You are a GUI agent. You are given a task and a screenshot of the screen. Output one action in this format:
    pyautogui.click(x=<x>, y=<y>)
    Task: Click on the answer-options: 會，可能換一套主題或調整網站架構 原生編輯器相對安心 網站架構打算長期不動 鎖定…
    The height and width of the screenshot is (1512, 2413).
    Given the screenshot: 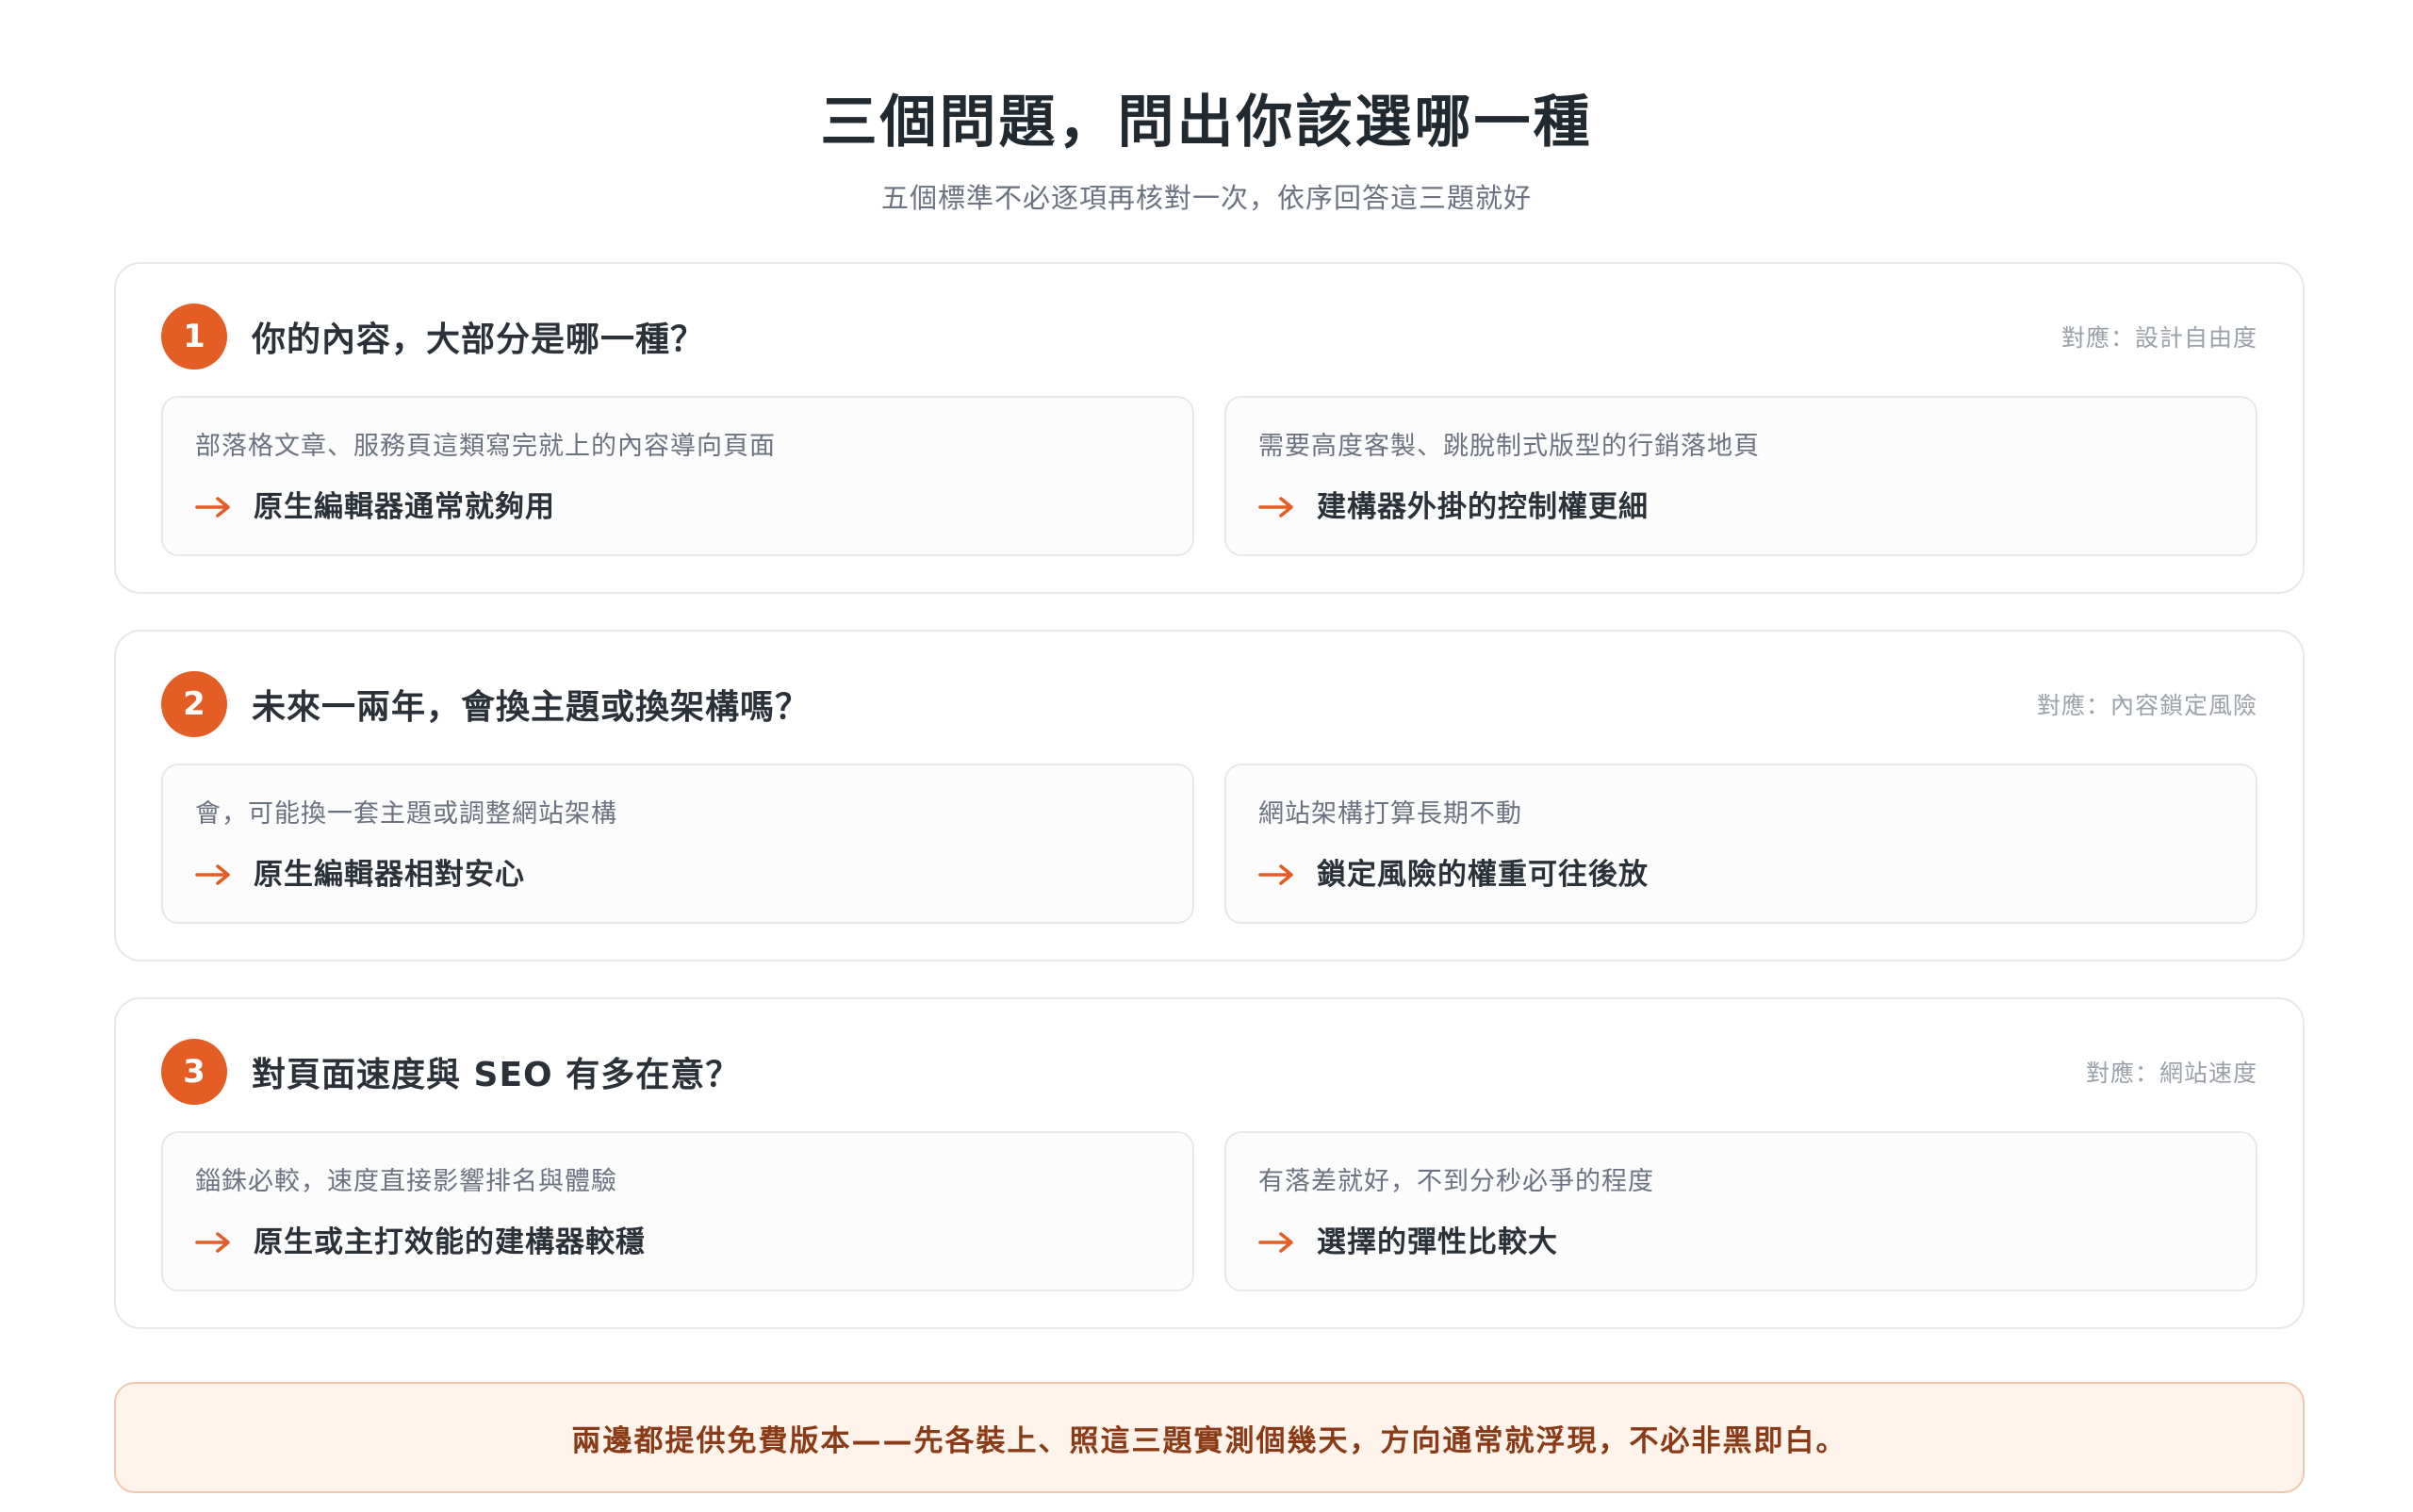 What is the action you would take?
    pyautogui.click(x=1209, y=844)
    